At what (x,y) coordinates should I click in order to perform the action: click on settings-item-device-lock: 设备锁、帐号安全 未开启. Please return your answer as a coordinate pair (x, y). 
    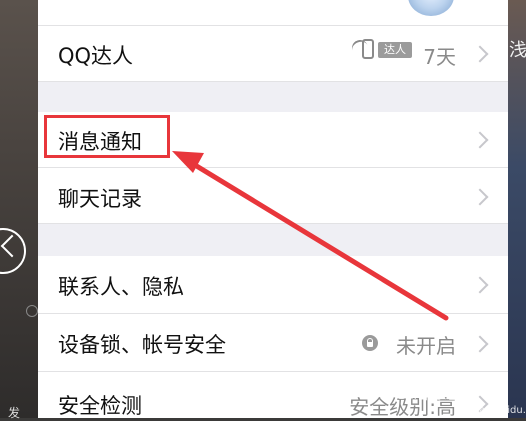
    Looking at the image, I should click on (273, 343).